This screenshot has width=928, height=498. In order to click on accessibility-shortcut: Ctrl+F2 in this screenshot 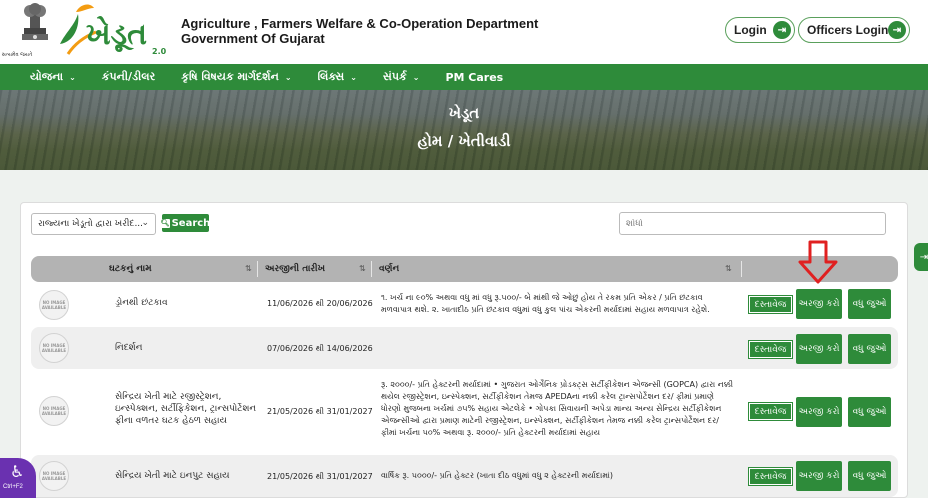, I will do `click(13, 487)`.